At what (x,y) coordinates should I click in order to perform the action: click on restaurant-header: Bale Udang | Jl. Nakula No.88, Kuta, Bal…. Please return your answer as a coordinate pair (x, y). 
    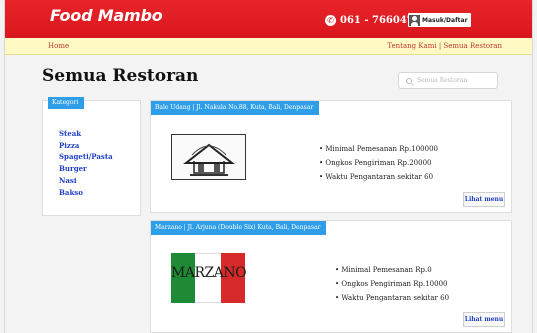
    Looking at the image, I should click on (235, 108).